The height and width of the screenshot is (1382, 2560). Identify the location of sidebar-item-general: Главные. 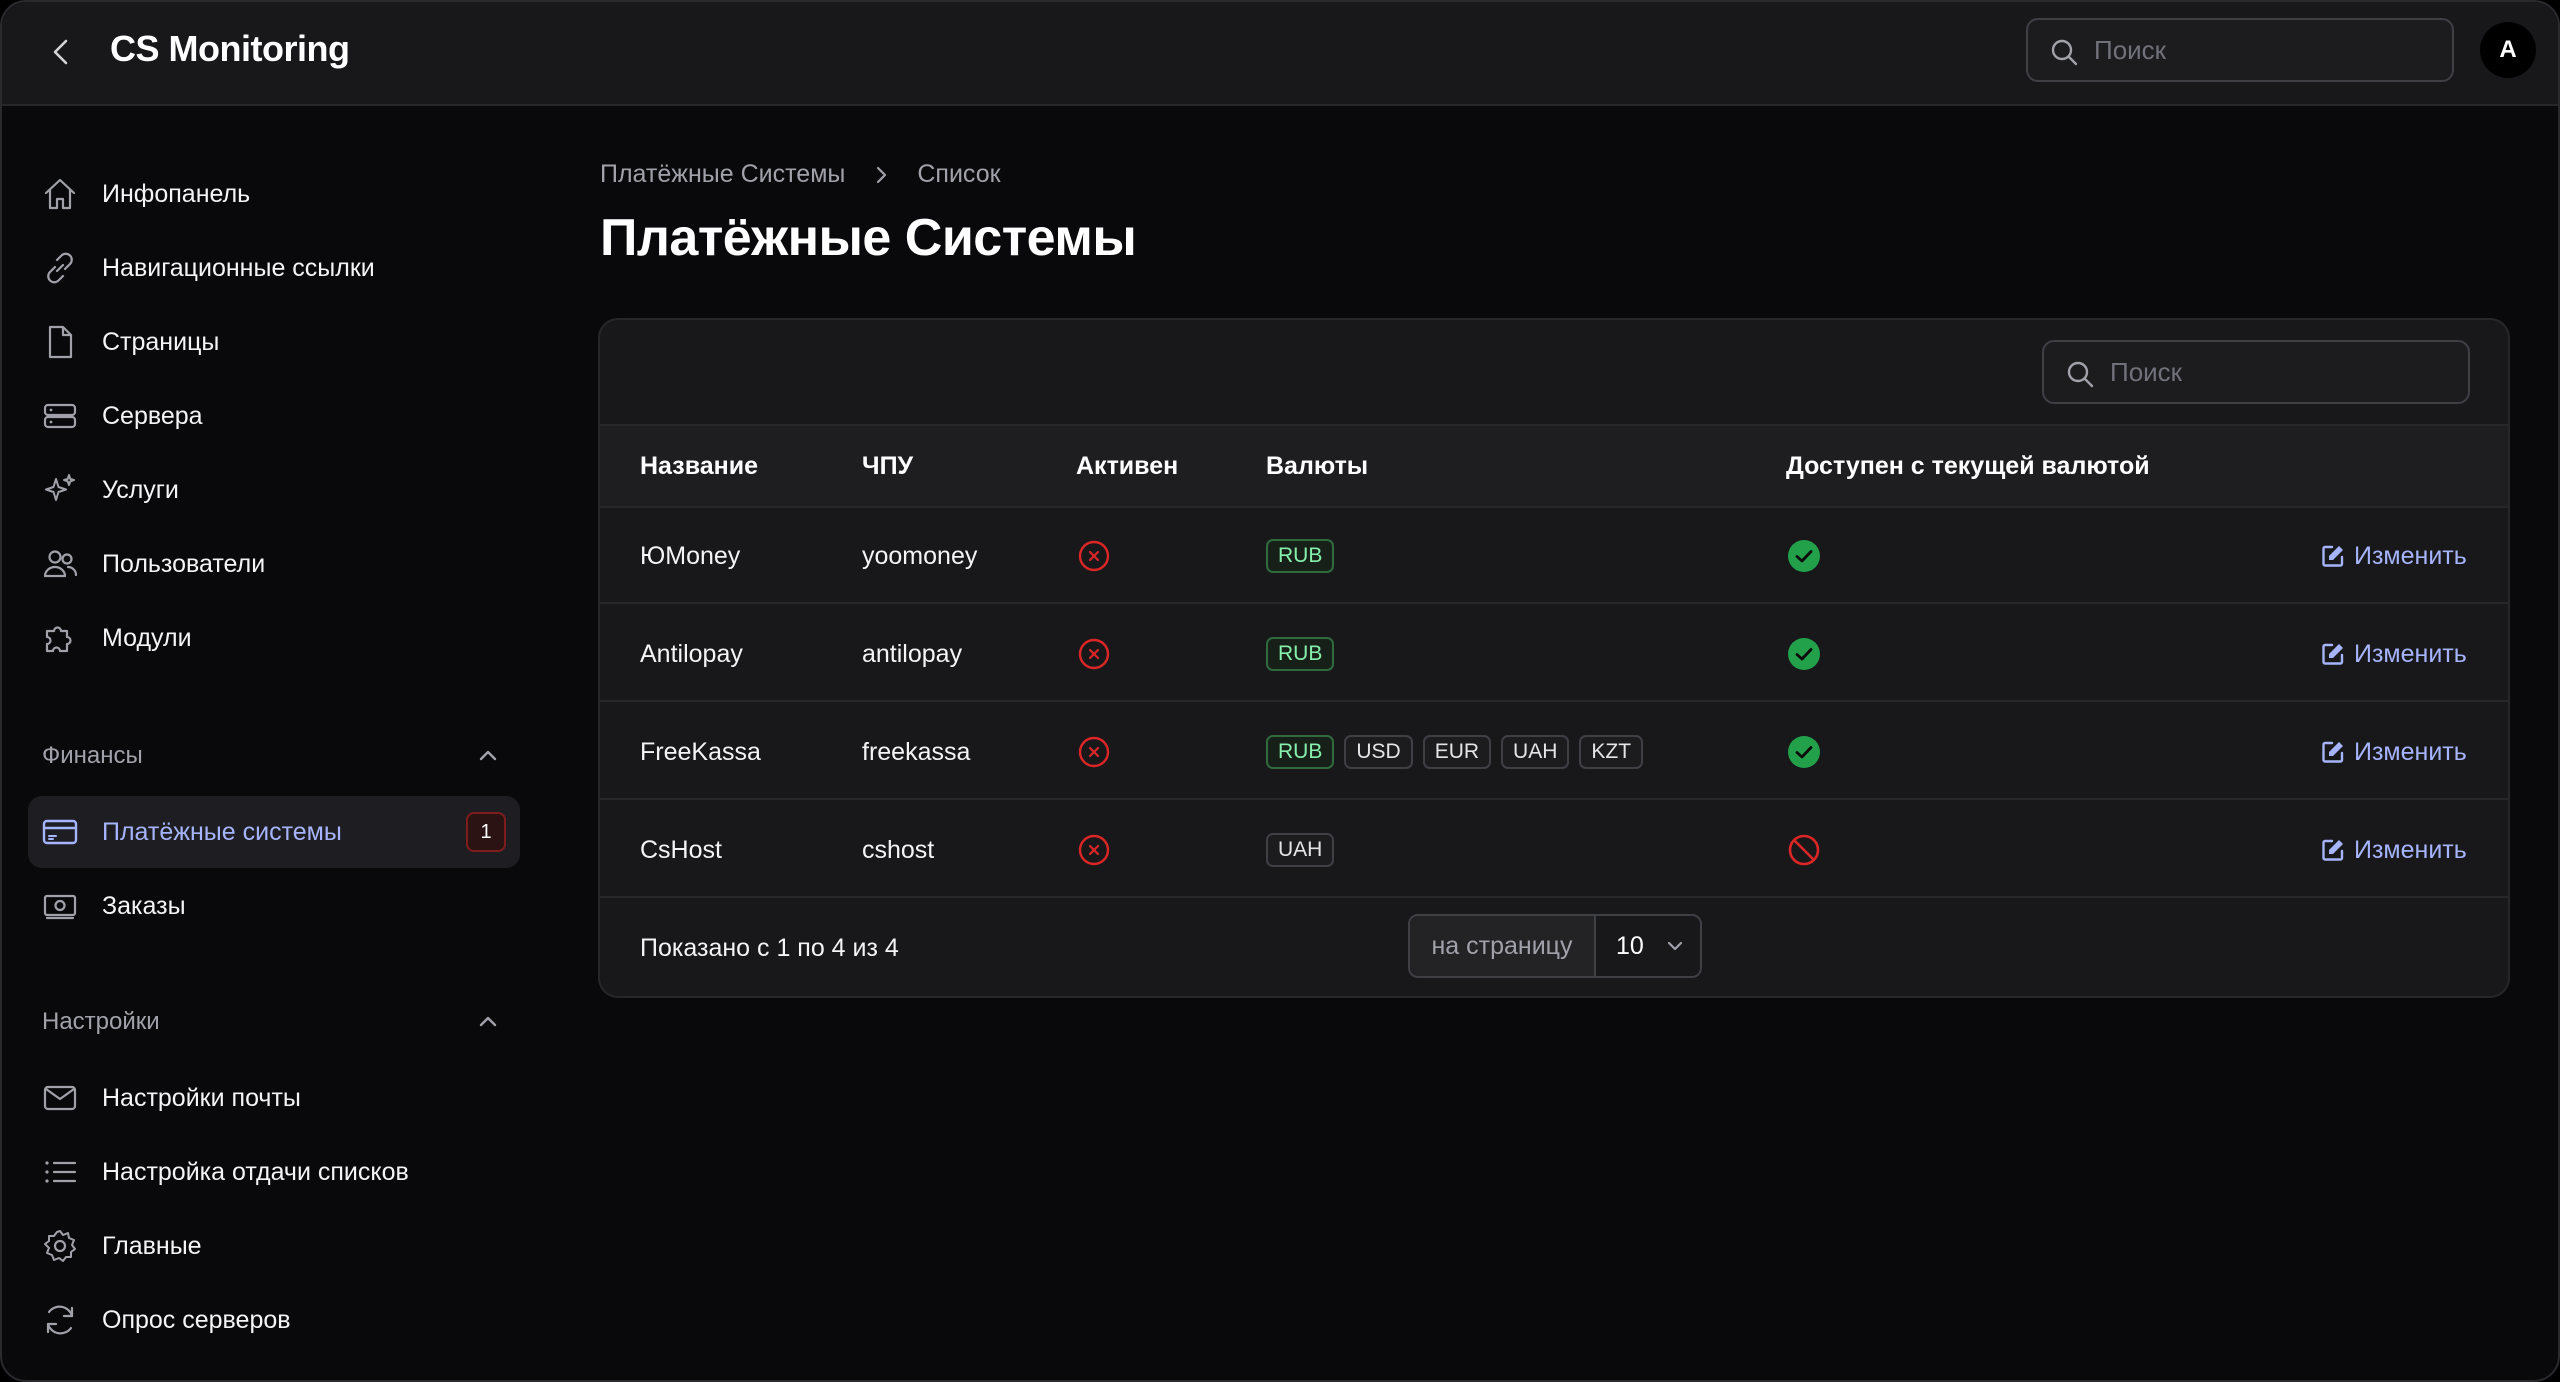
(274, 1246).